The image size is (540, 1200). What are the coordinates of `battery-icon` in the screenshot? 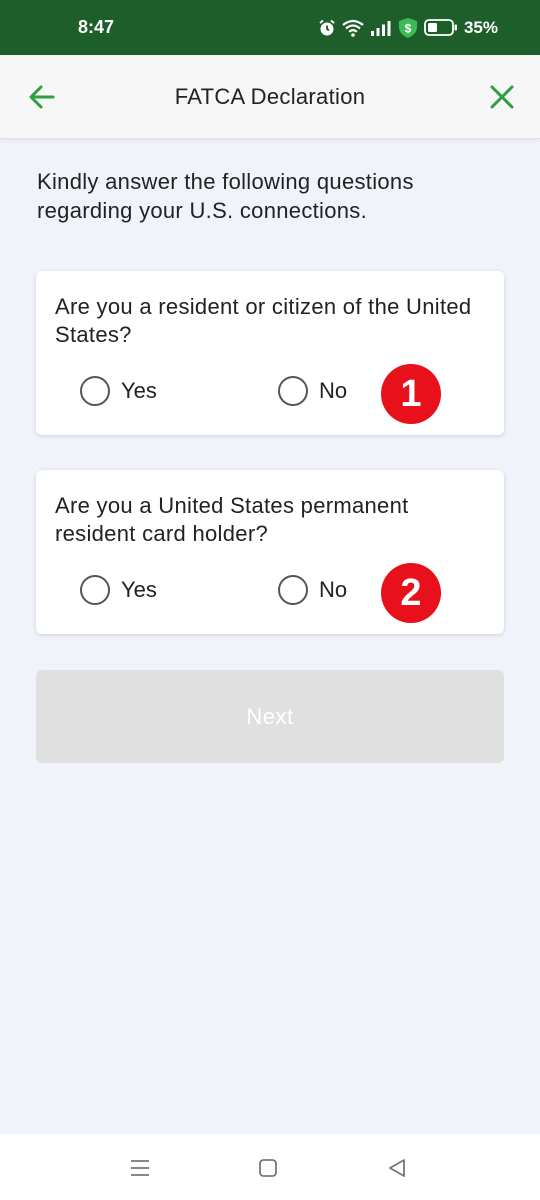 It's located at (440, 27).